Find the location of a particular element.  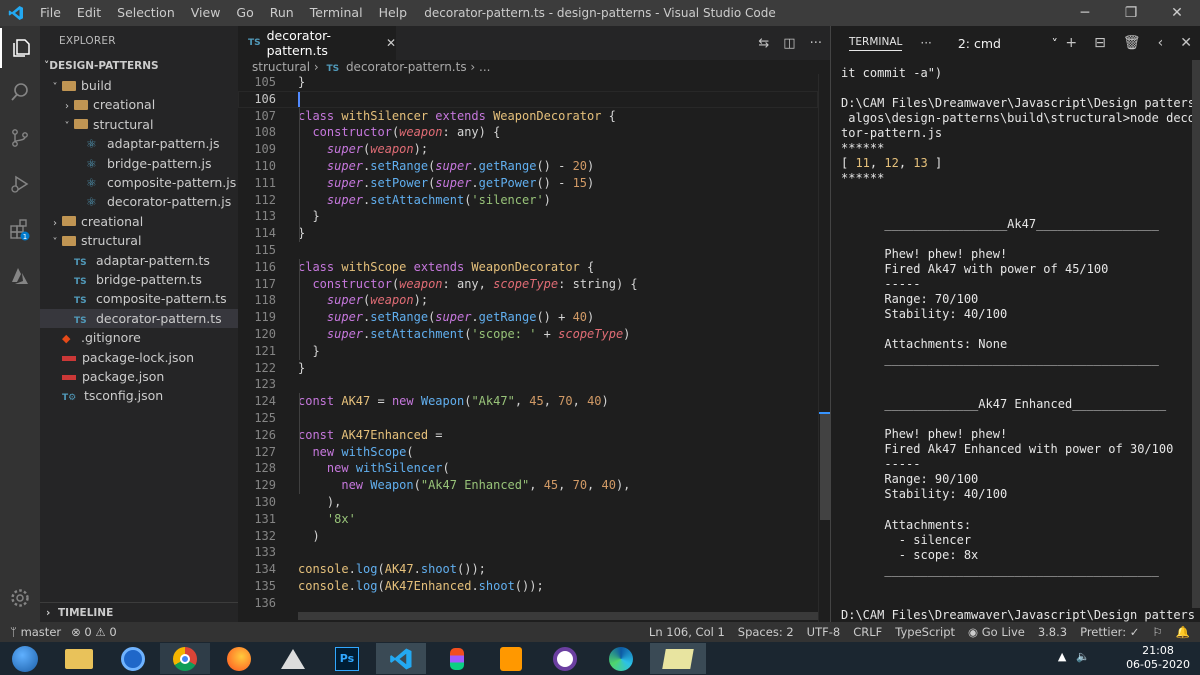

clock-date: 06-05-2020 is located at coordinates (1158, 664).